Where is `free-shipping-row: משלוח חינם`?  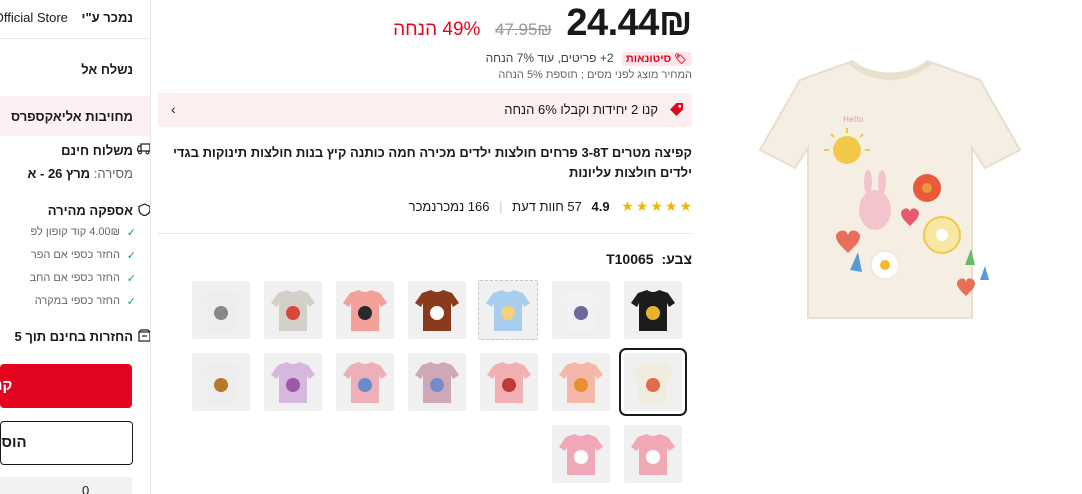
free-shipping-row: משלוח חינם is located at coordinates (105, 150).